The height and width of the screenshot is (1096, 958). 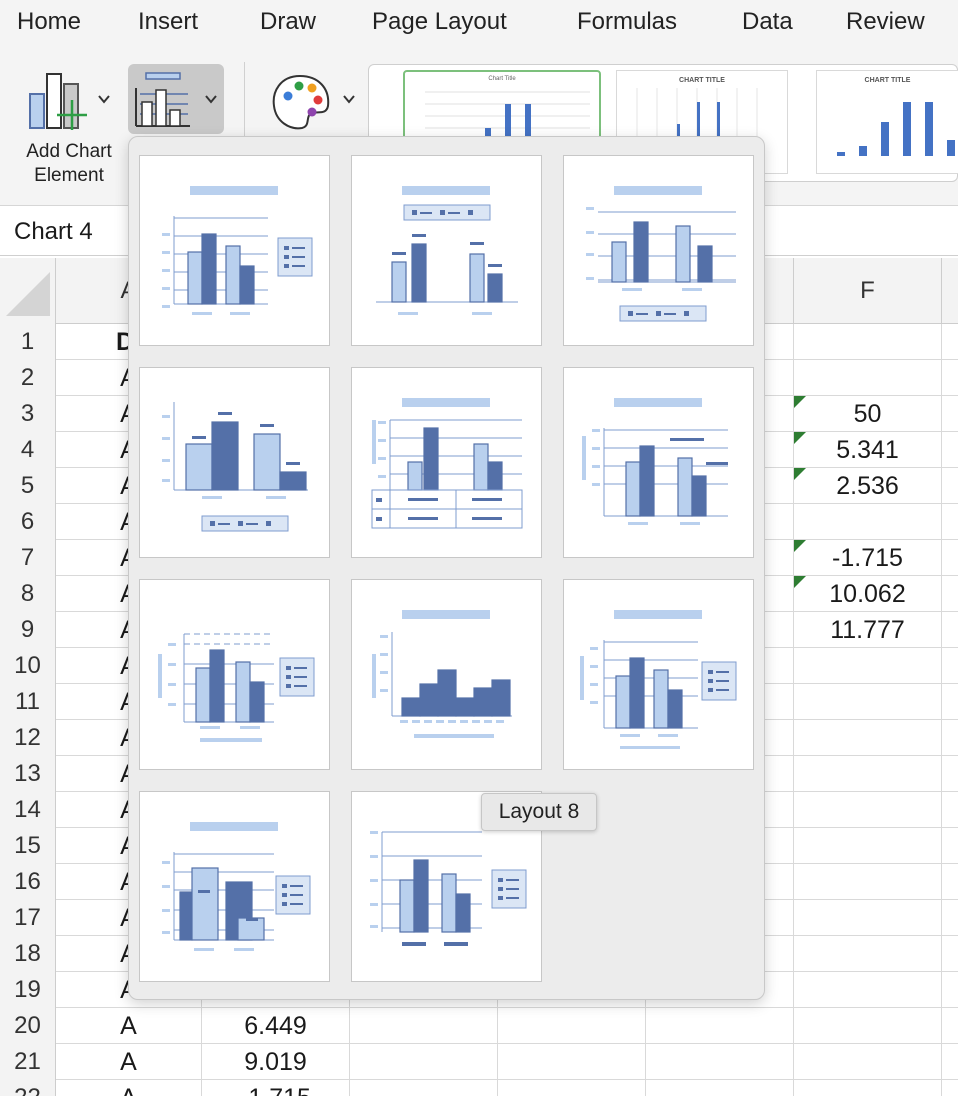 What do you see at coordinates (28, 486) in the screenshot?
I see `row-number: 5` at bounding box center [28, 486].